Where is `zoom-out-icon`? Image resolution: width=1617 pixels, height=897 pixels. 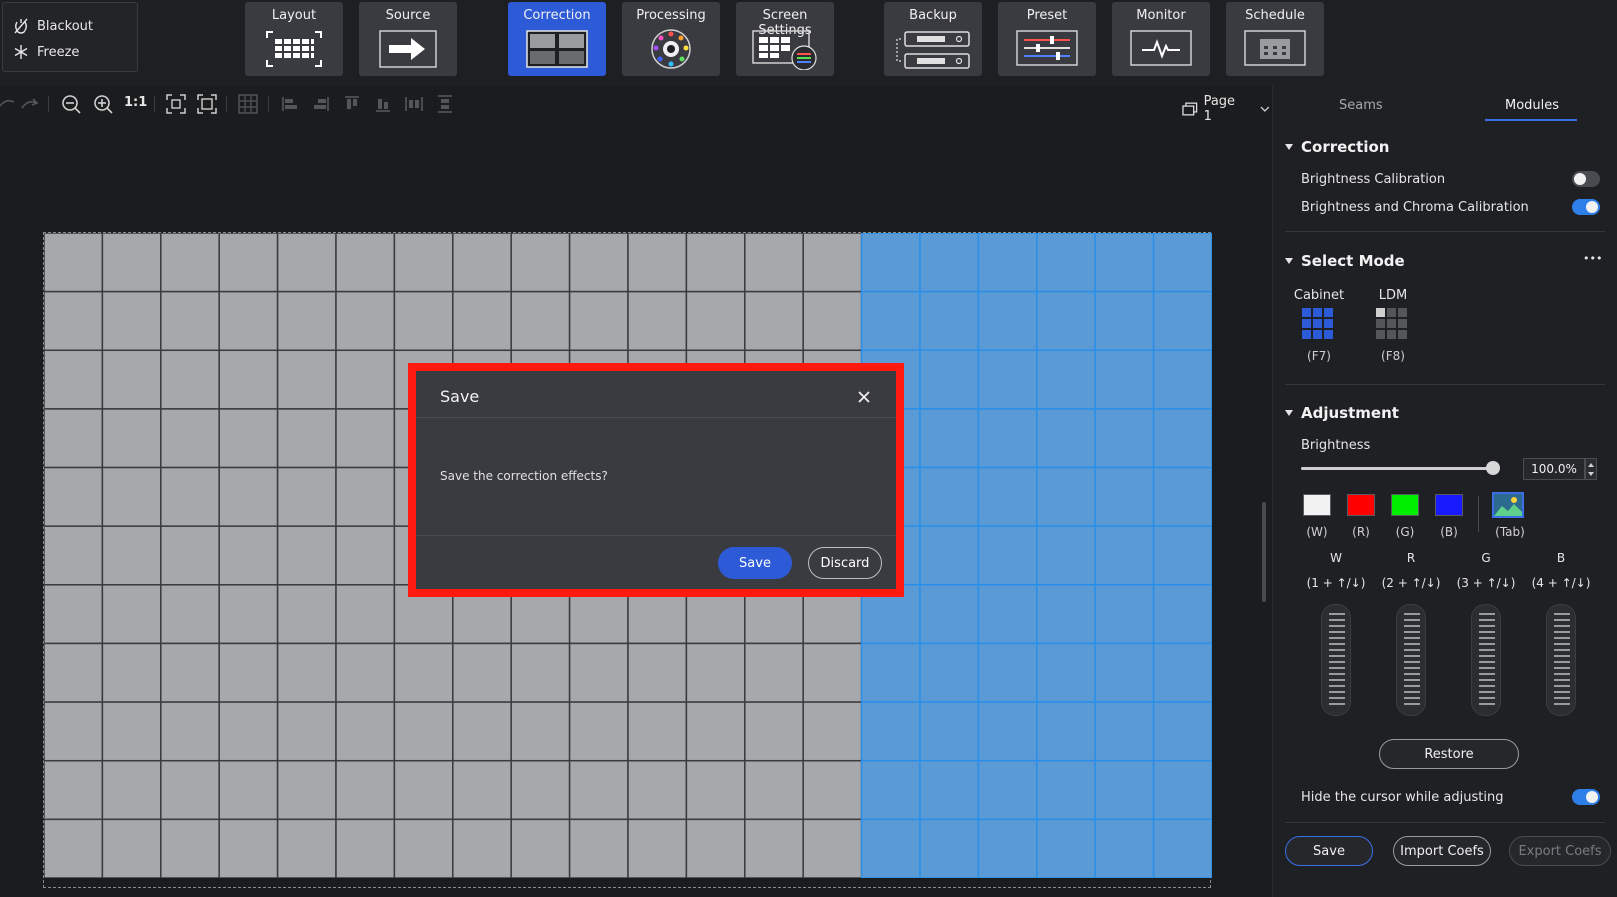 zoom-out-icon is located at coordinates (71, 104).